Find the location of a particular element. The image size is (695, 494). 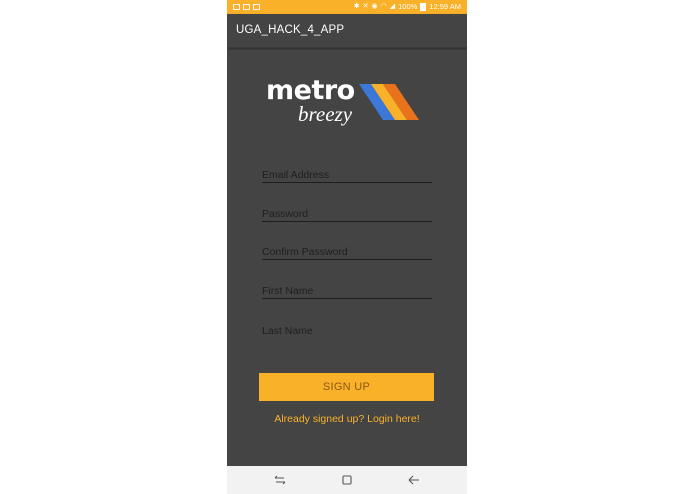

metro-breezy-logo: metro breezy is located at coordinates (347, 104).